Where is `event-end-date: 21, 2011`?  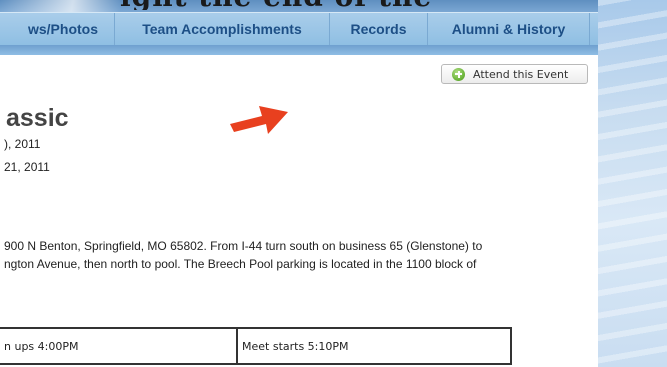
event-end-date: 21, 2011 is located at coordinates (27, 167).